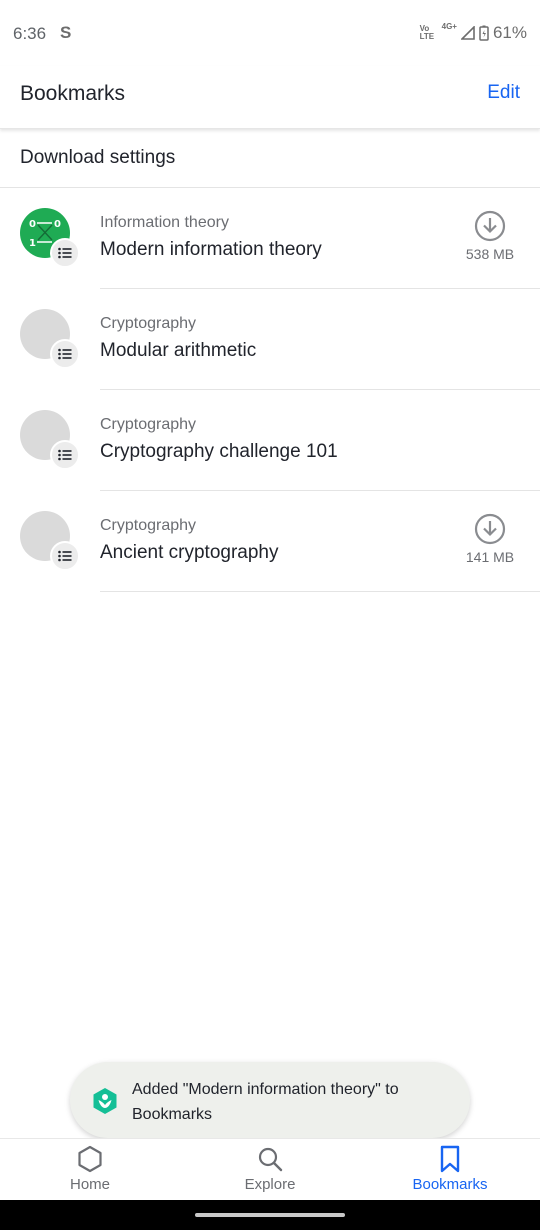  I want to click on svg-text: 1, so click(32, 243).